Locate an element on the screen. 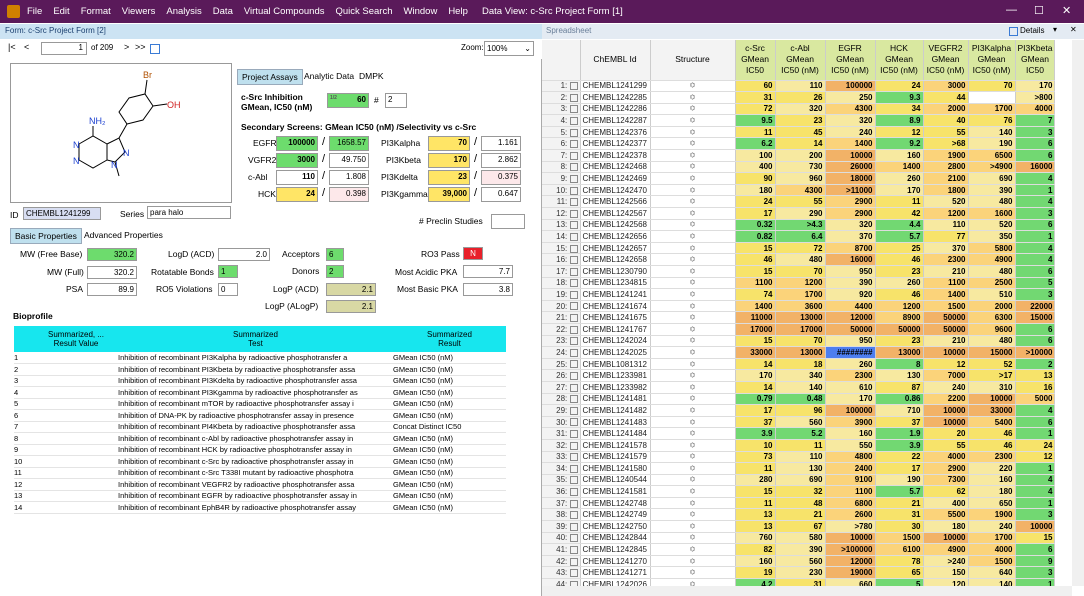 The width and height of the screenshot is (1084, 596). minimize-button: — is located at coordinates (1011, 10).